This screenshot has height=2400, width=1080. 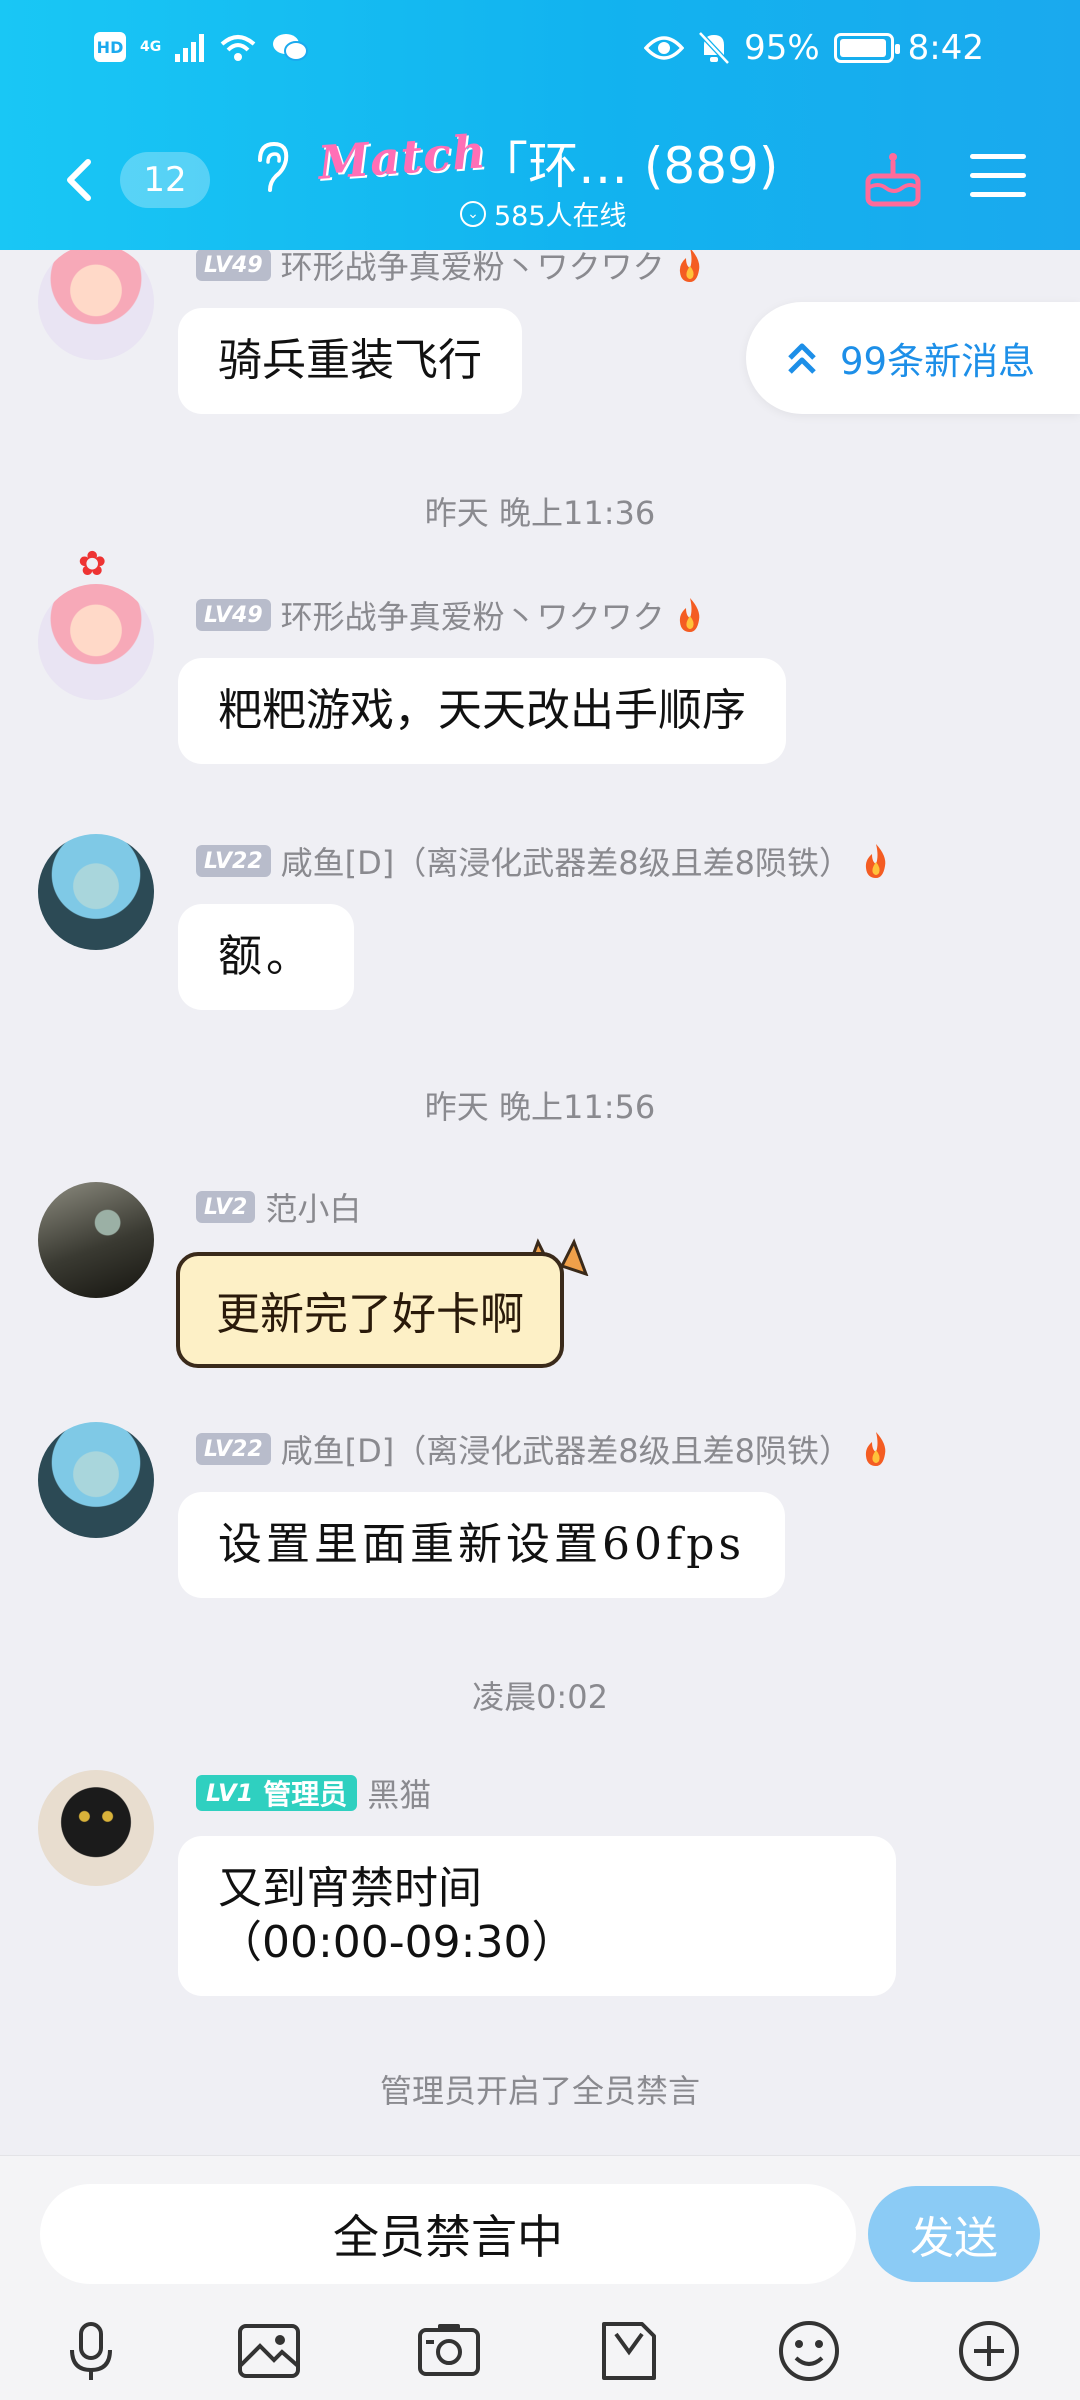 I want to click on timestamp: 昨天 晚上11:56, so click(x=540, y=1107).